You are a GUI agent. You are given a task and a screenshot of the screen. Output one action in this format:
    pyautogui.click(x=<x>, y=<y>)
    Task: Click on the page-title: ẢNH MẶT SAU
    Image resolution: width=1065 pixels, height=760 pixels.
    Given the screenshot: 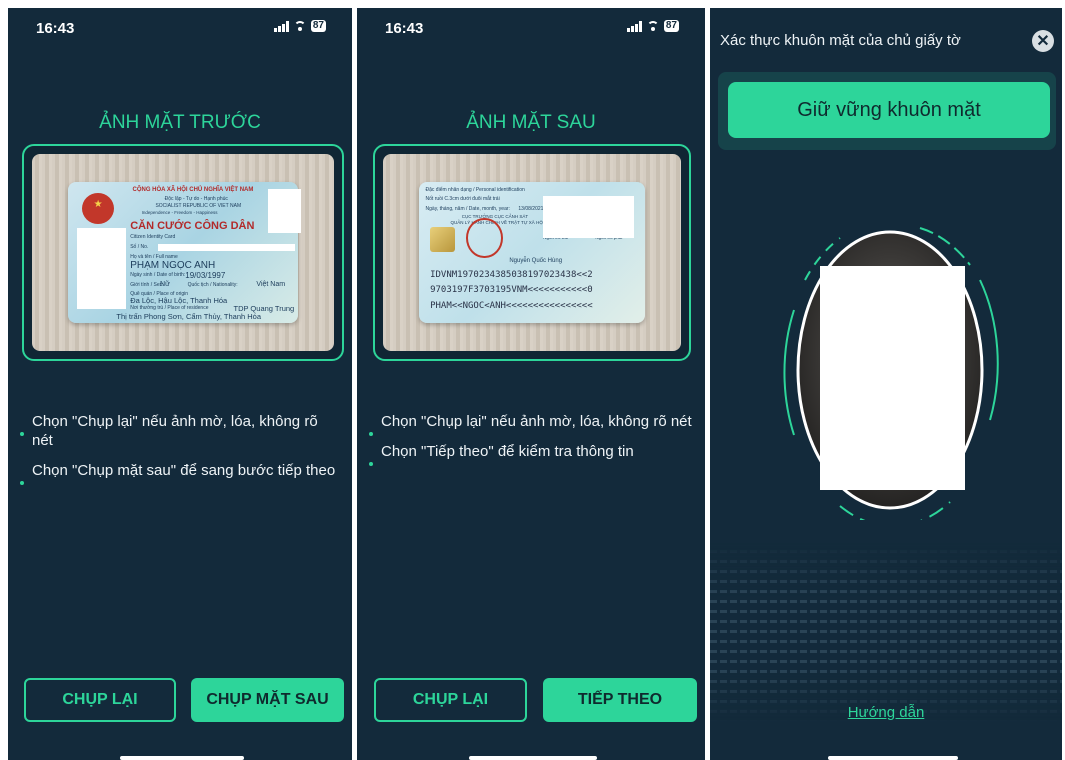 What is the action you would take?
    pyautogui.click(x=531, y=122)
    